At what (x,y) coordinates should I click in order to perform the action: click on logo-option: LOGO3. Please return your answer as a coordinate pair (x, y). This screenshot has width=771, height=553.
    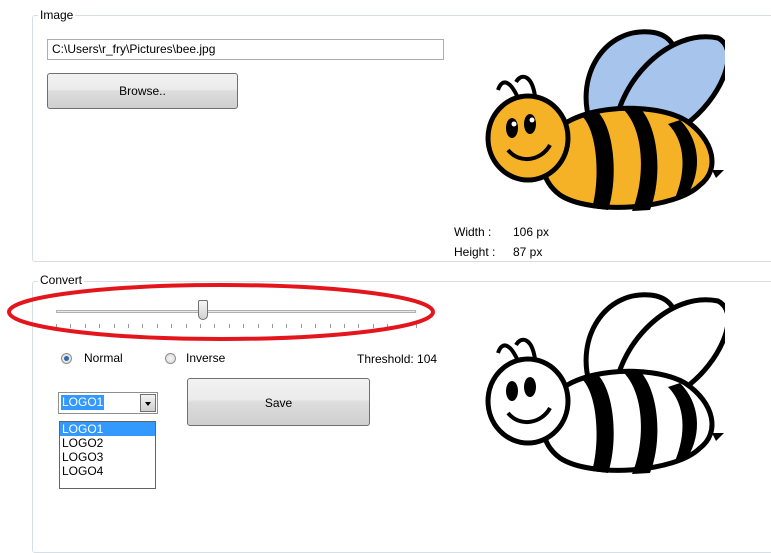
    Looking at the image, I should click on (107, 457).